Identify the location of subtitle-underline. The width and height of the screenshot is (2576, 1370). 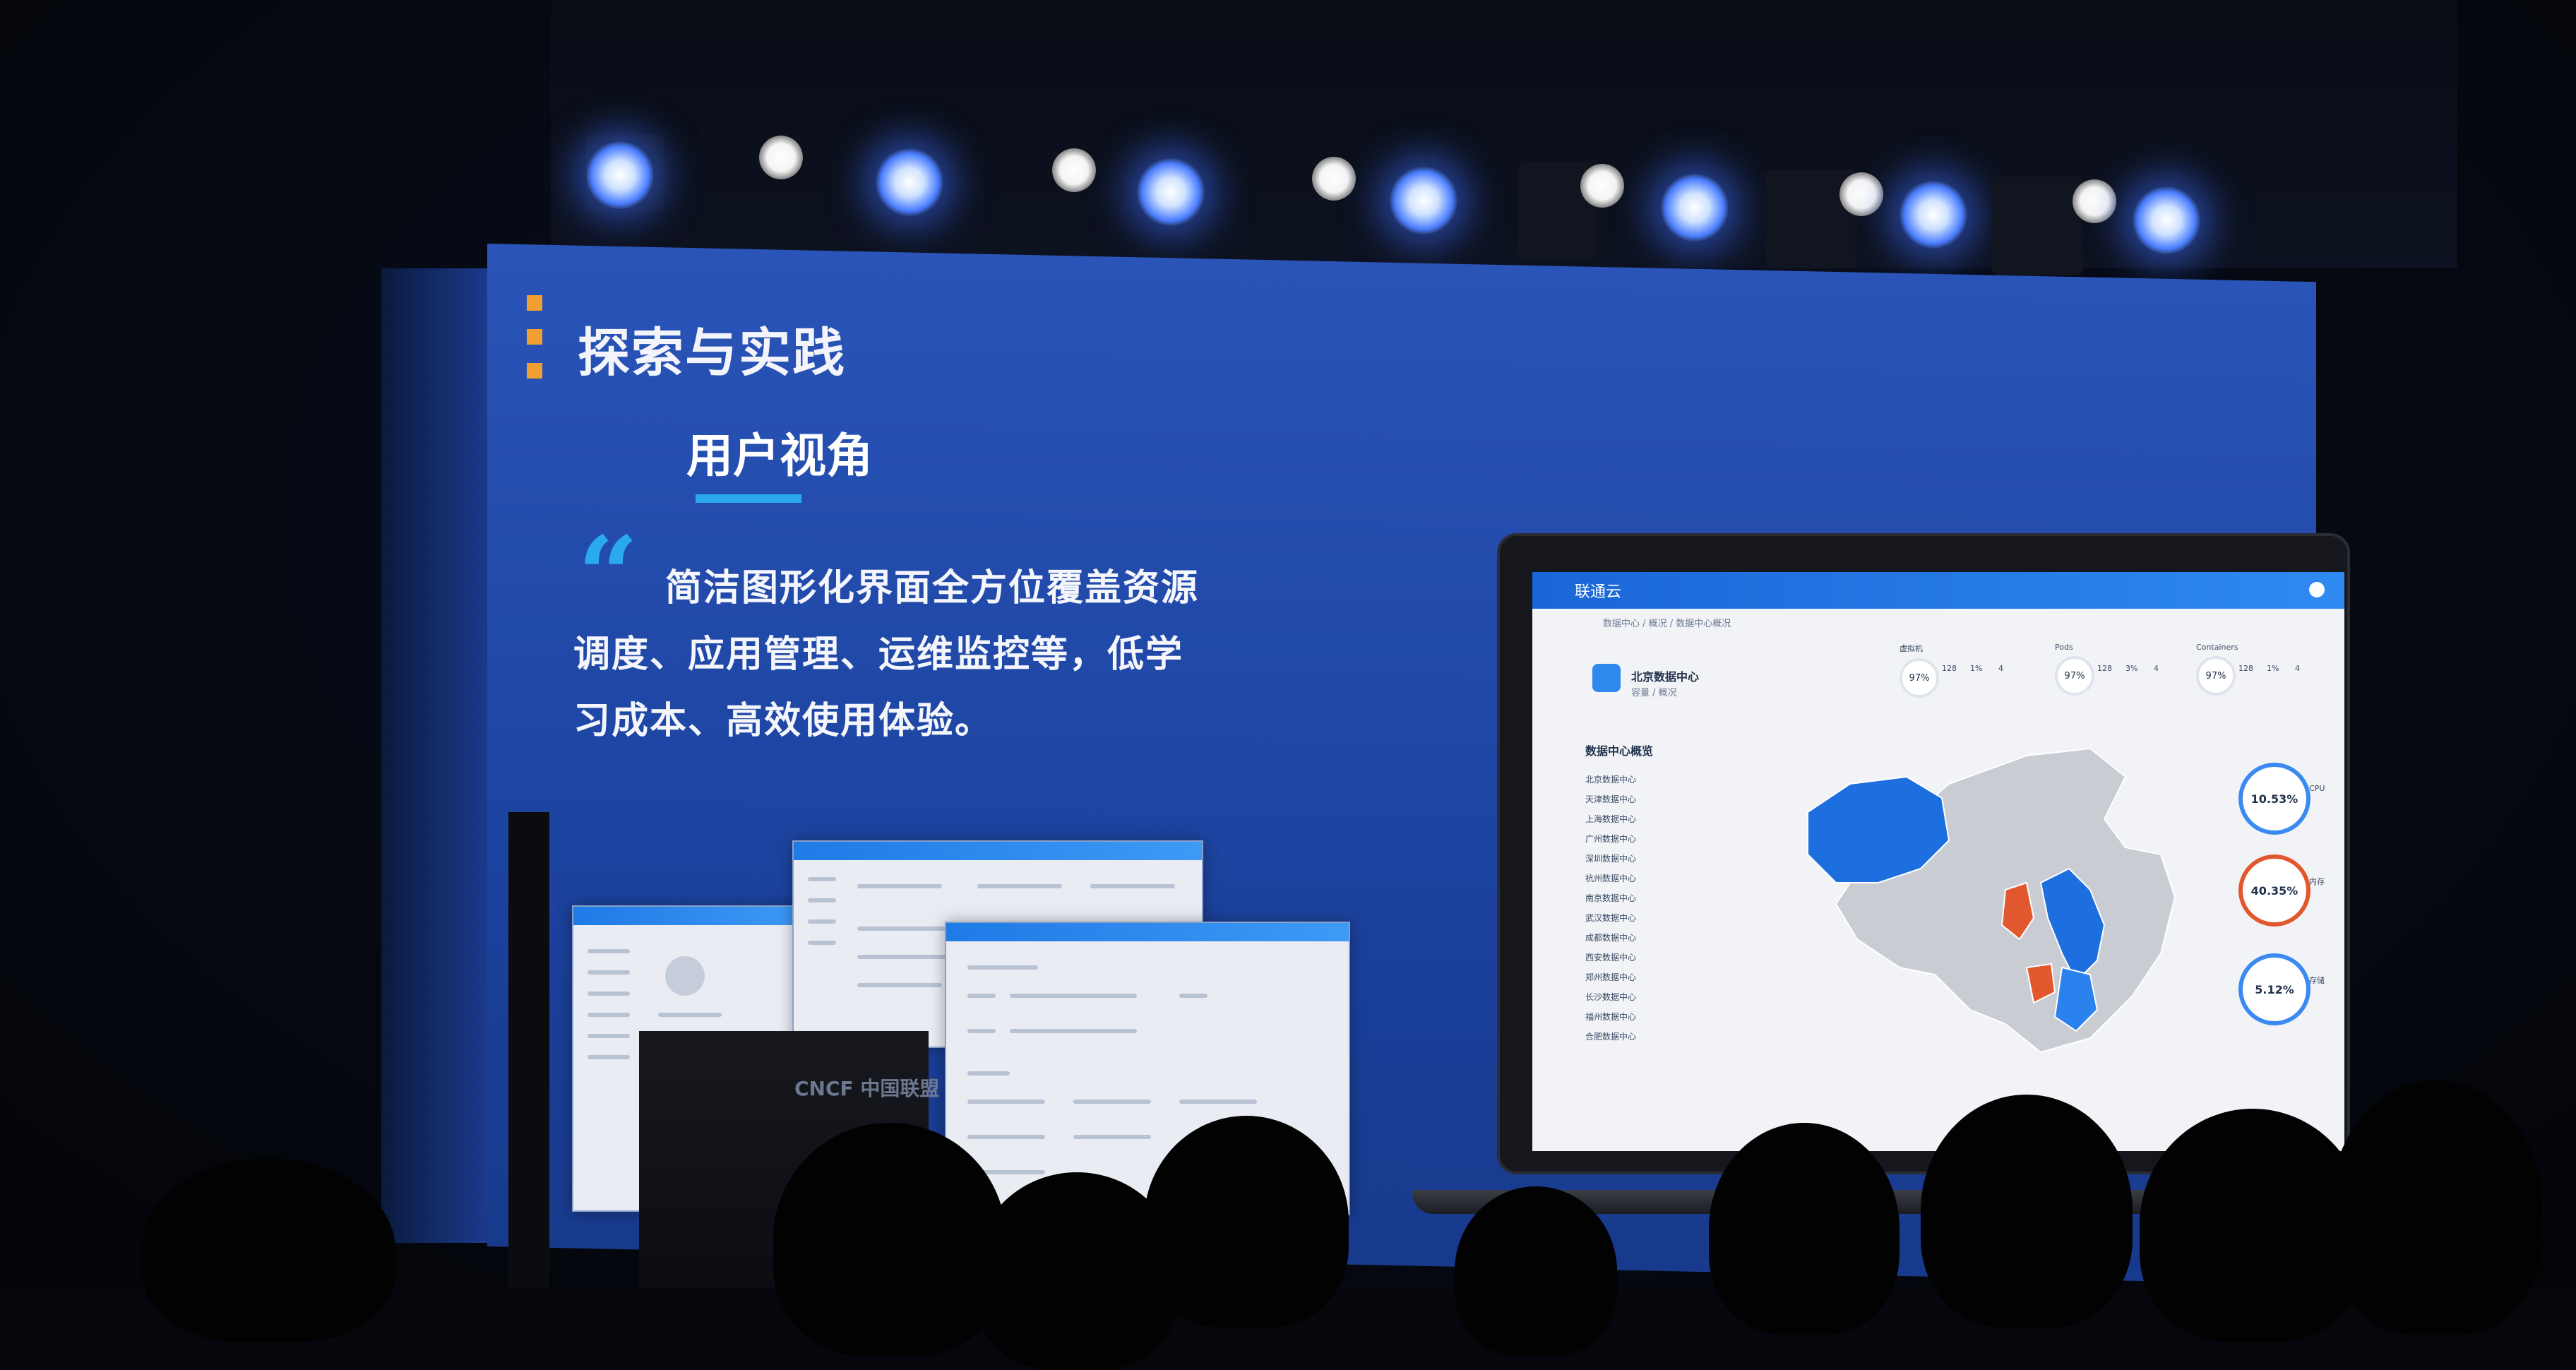
(748, 499).